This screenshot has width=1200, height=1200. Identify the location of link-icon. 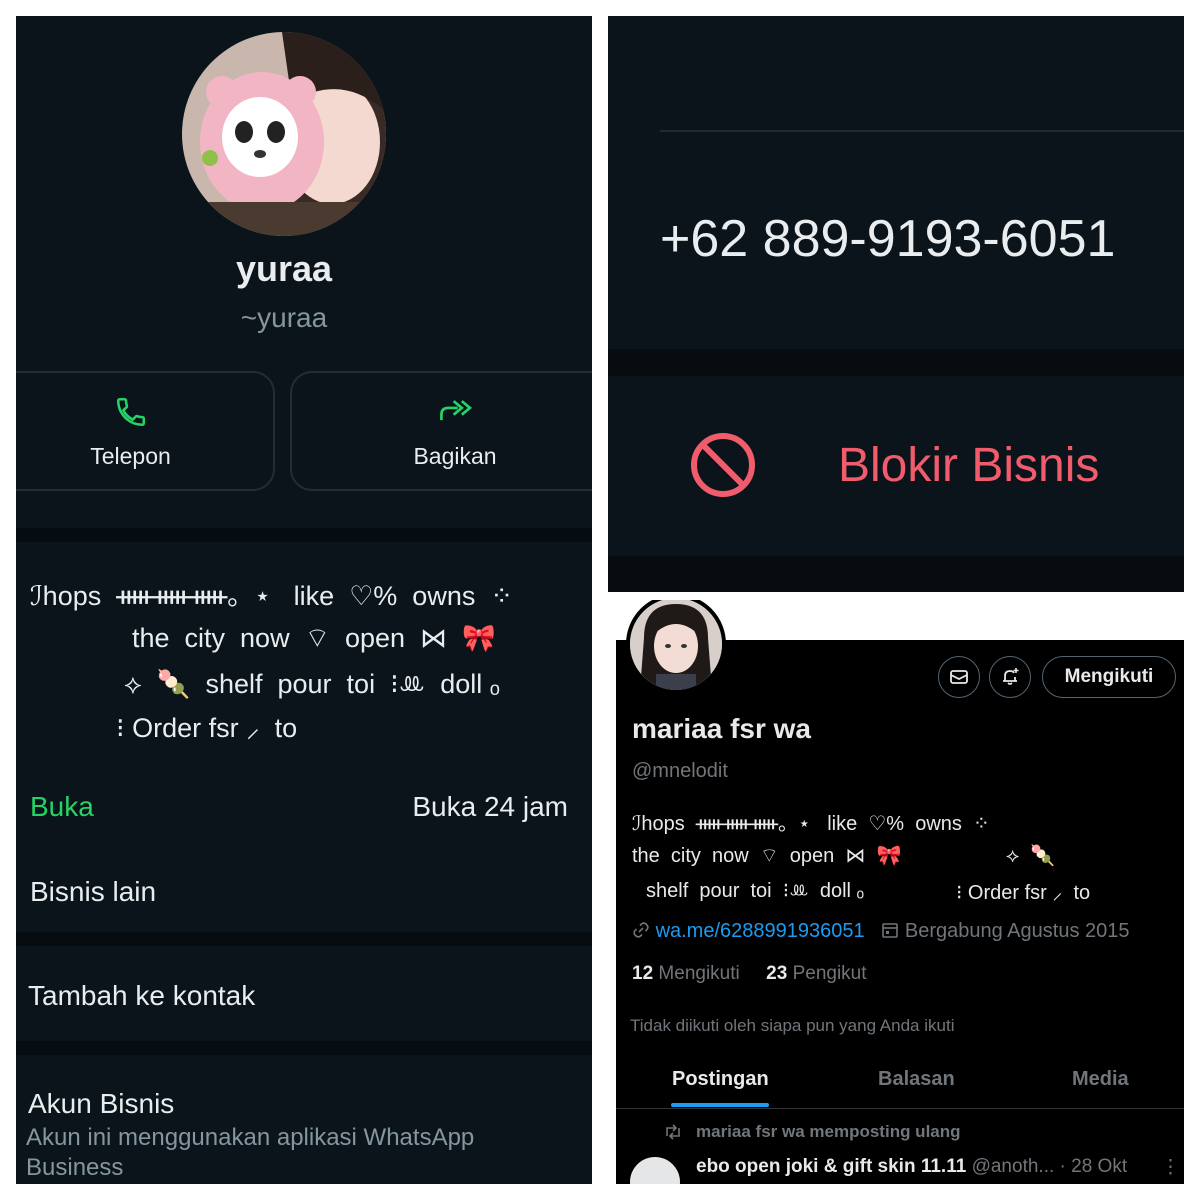
(644, 931).